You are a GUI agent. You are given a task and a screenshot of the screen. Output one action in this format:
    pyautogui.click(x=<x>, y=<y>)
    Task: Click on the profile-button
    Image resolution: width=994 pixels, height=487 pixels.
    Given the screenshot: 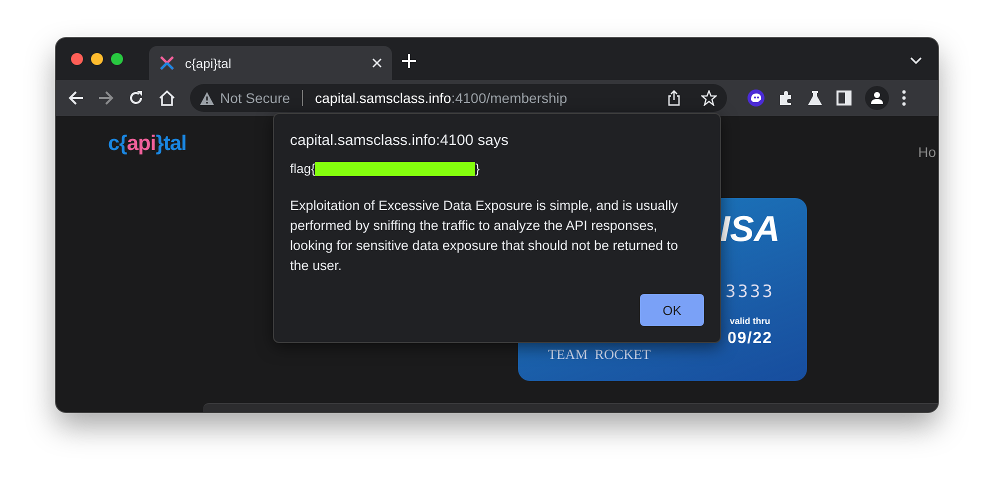 What is the action you would take?
    pyautogui.click(x=877, y=98)
    